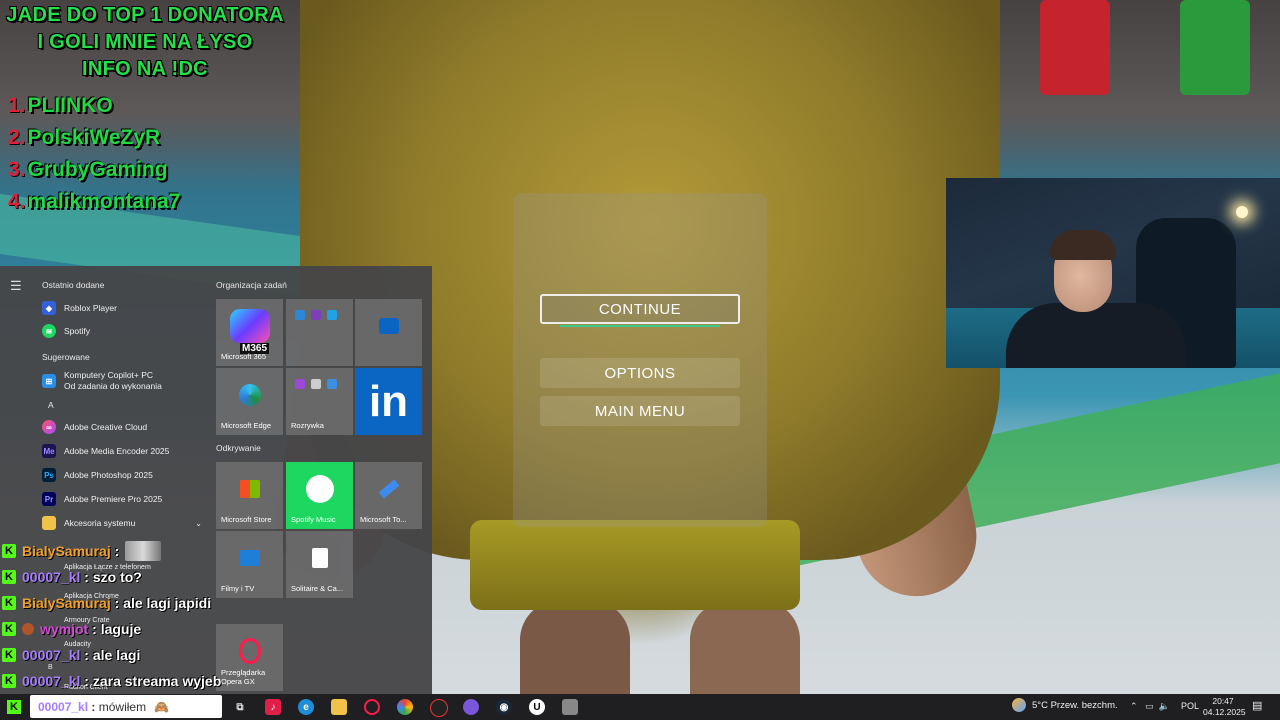  Describe the element at coordinates (1113, 273) in the screenshot. I see `webcam-feed` at that location.